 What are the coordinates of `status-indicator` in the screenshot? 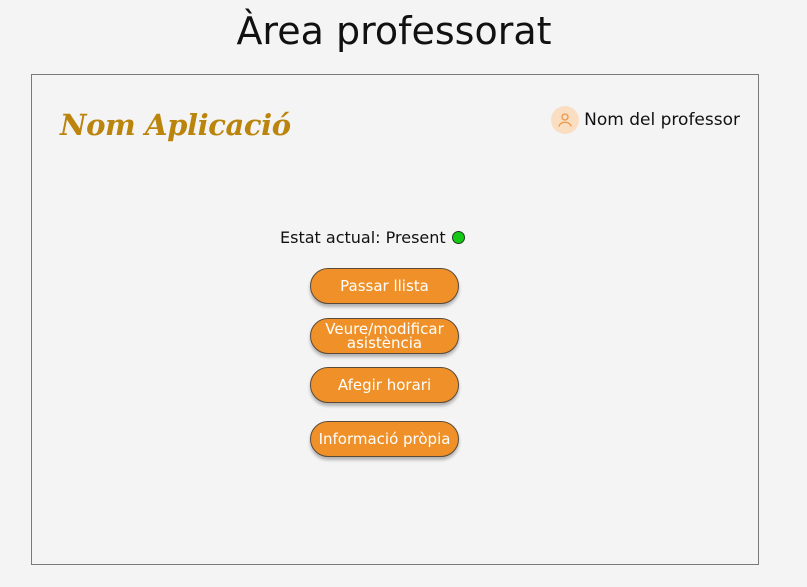 It's located at (458, 237).